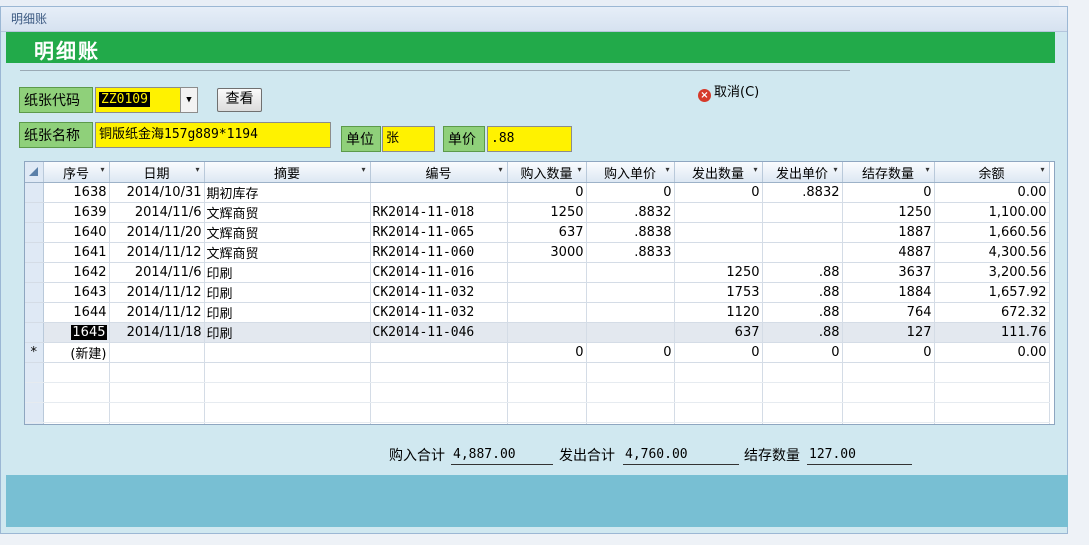 The width and height of the screenshot is (1089, 545). What do you see at coordinates (76, 172) in the screenshot?
I see `col-seq: 序号 ▾` at bounding box center [76, 172].